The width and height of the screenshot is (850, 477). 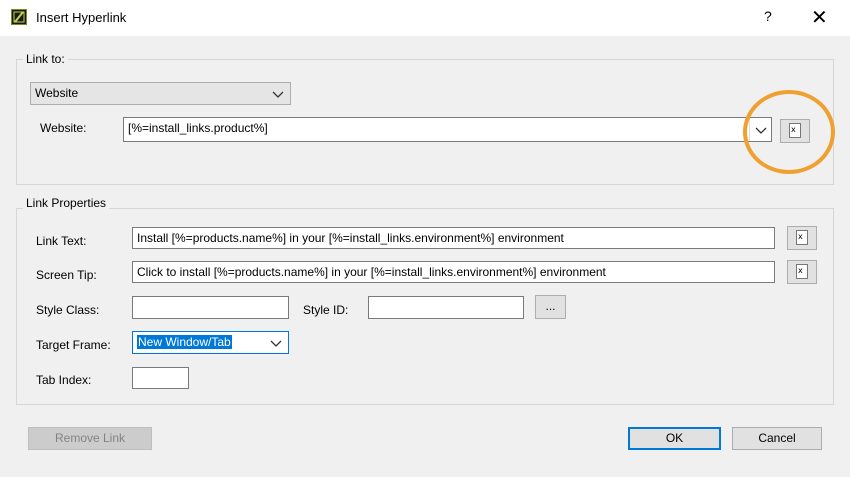 I want to click on link-properties-label: Link Properties, so click(x=66, y=203).